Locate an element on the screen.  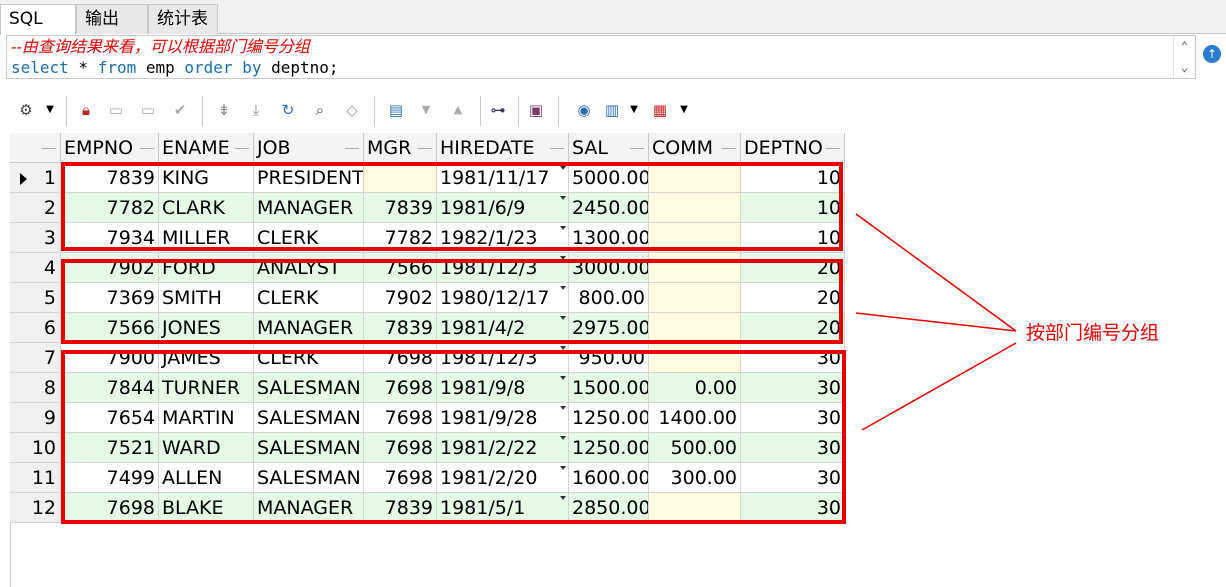
annotation-label: 按部门编号分组 is located at coordinates (1093, 333).